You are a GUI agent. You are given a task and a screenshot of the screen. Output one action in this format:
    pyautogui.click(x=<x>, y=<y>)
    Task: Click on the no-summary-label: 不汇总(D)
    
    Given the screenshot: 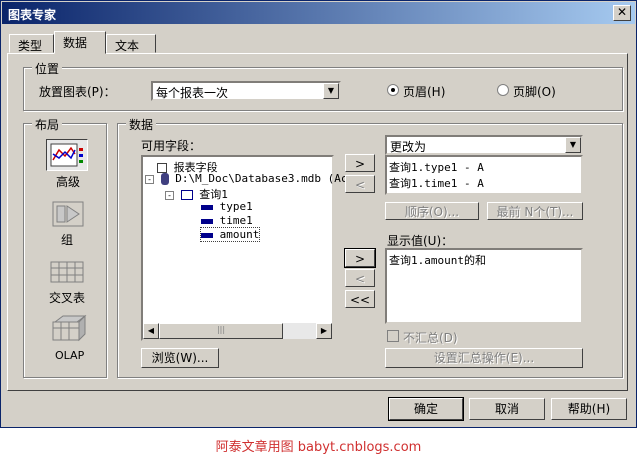 What is the action you would take?
    pyautogui.click(x=430, y=338)
    